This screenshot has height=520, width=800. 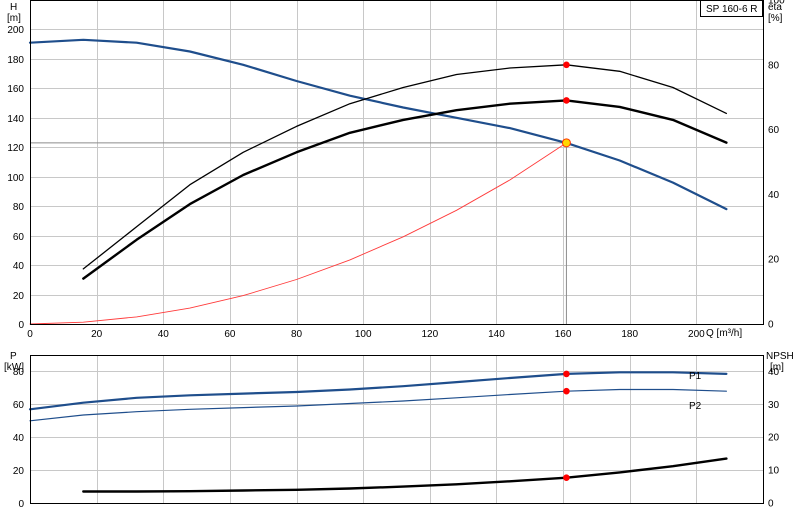 What do you see at coordinates (629, 334) in the screenshot?
I see `x-tick-label: 180` at bounding box center [629, 334].